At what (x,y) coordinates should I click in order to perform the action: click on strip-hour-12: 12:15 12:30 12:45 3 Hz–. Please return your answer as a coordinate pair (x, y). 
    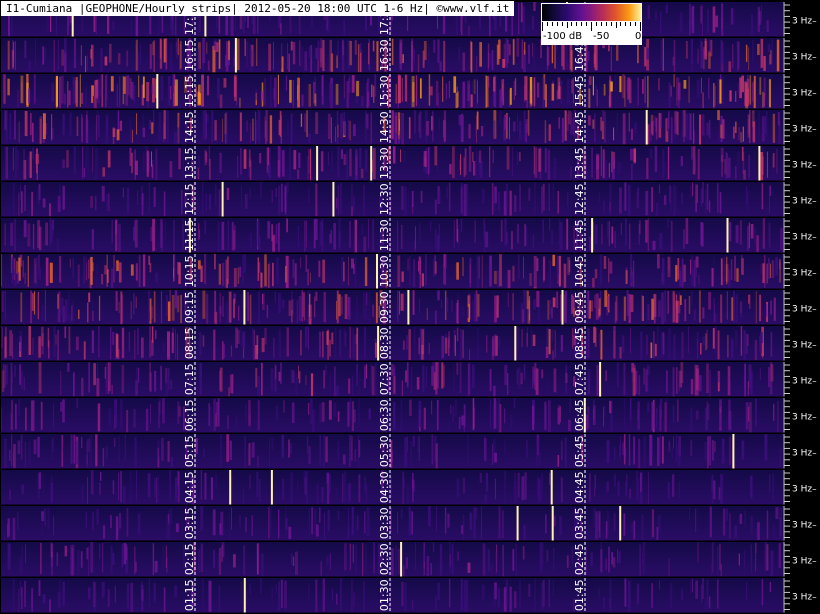
    Looking at the image, I should click on (409, 199).